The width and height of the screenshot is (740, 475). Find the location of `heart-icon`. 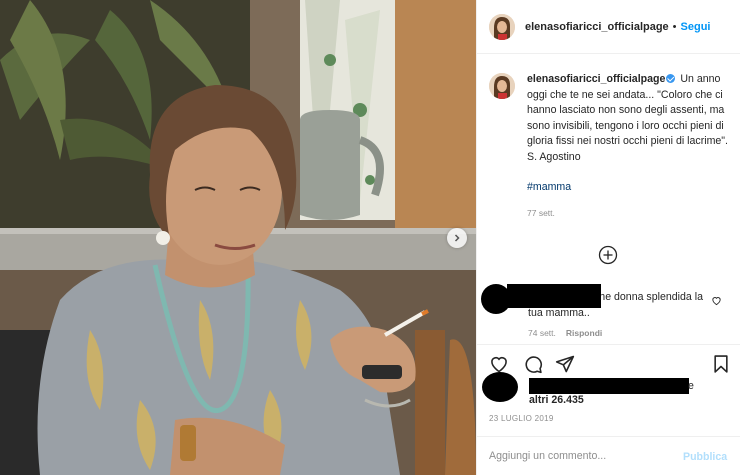

heart-icon is located at coordinates (499, 364).